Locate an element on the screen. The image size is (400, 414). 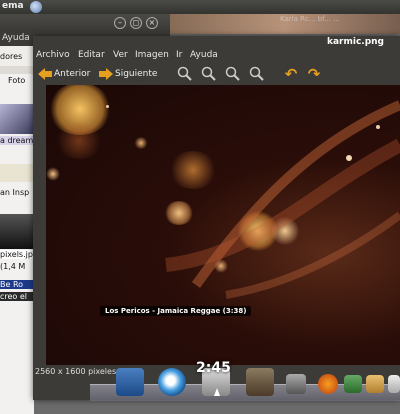
rotate-left-icon: ↶ is located at coordinates (291, 74).